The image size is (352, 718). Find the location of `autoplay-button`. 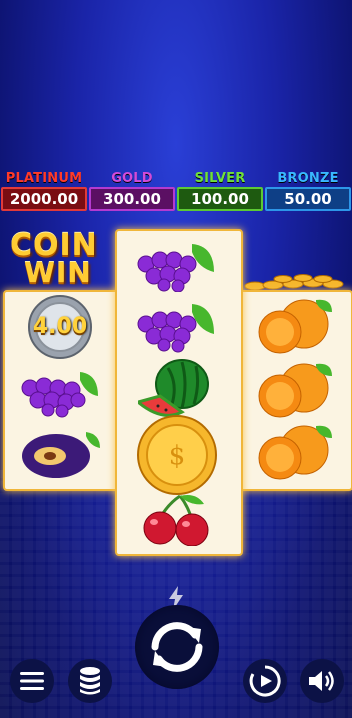

autoplay-button is located at coordinates (265, 681).